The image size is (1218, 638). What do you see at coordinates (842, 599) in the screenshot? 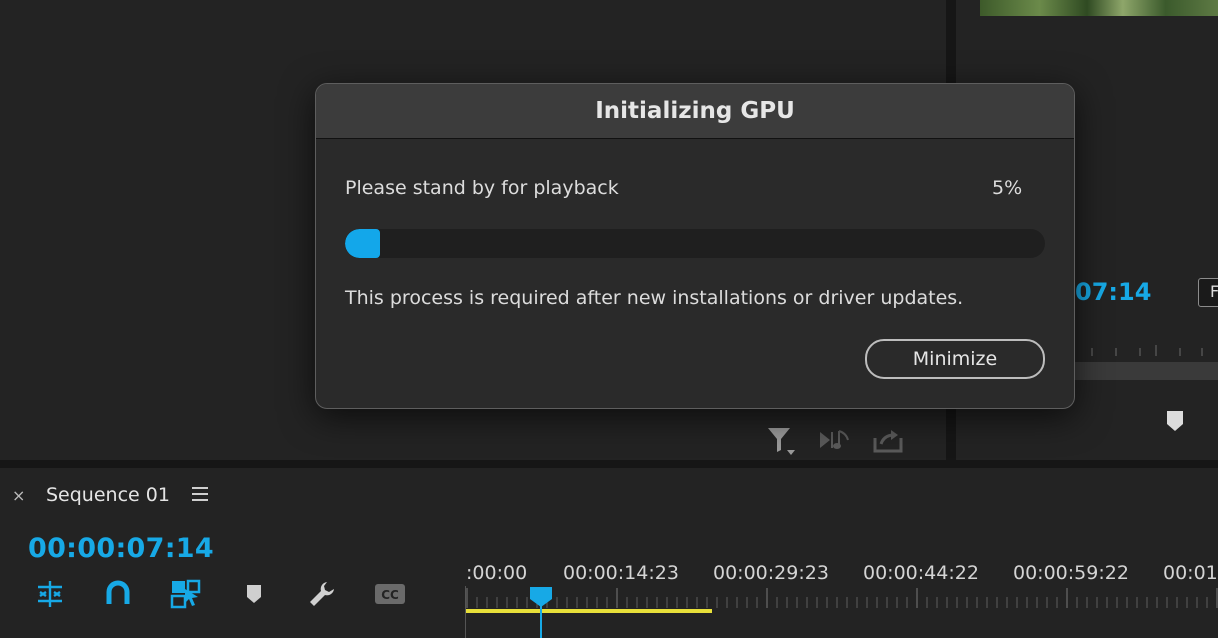
I see `timeline-time-ruler` at bounding box center [842, 599].